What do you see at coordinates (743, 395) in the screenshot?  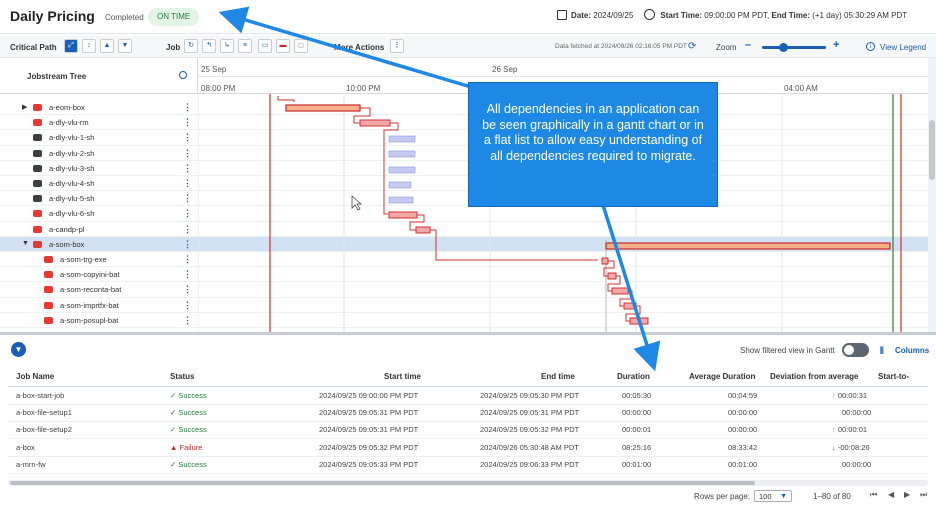 I see `avg-cell: 00:04:59` at bounding box center [743, 395].